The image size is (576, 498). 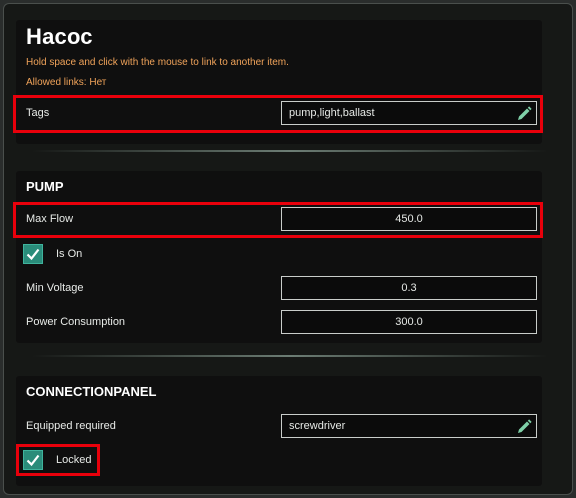 What do you see at coordinates (91, 391) in the screenshot?
I see `connection-panel-heading: CONNECTIONPANEL` at bounding box center [91, 391].